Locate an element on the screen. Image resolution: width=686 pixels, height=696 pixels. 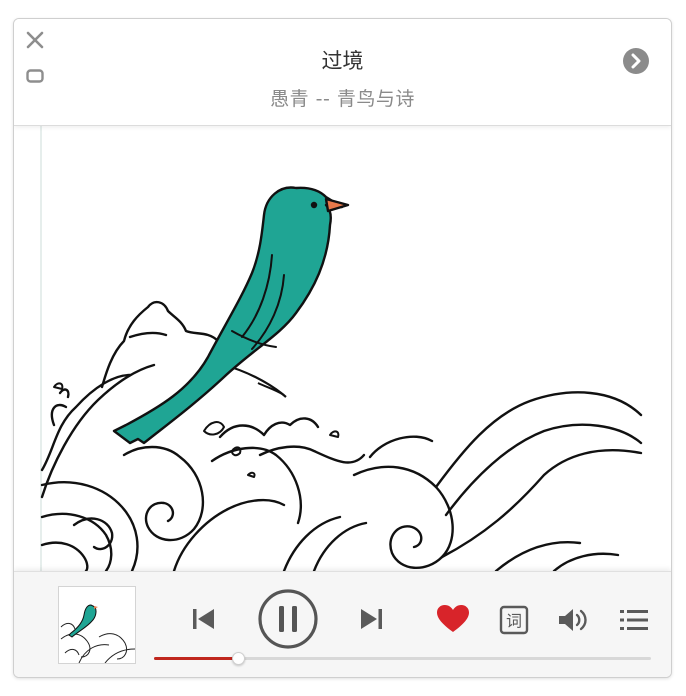
heart-icon is located at coordinates (453, 618).